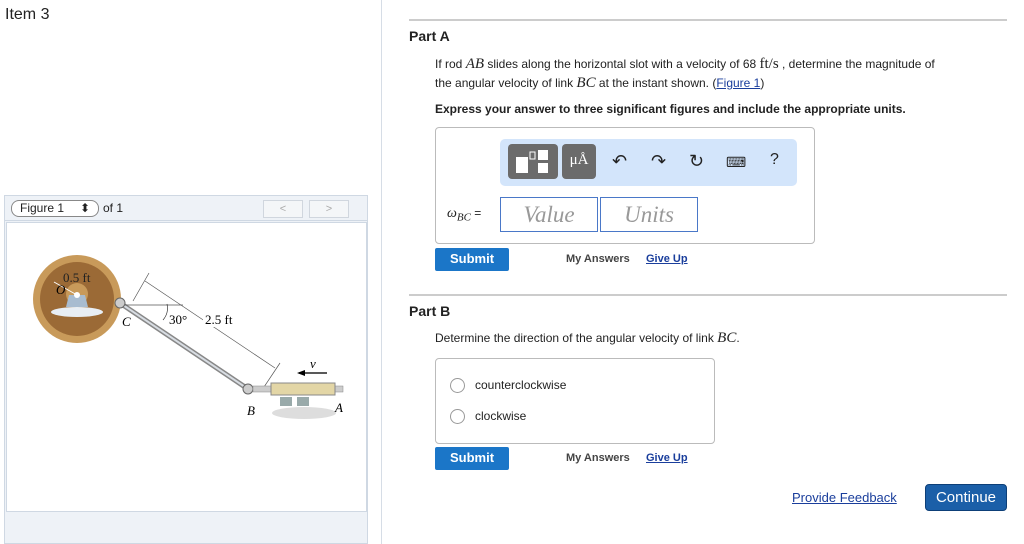 The image size is (1024, 544). I want to click on redo-icon: ↷, so click(658, 161).